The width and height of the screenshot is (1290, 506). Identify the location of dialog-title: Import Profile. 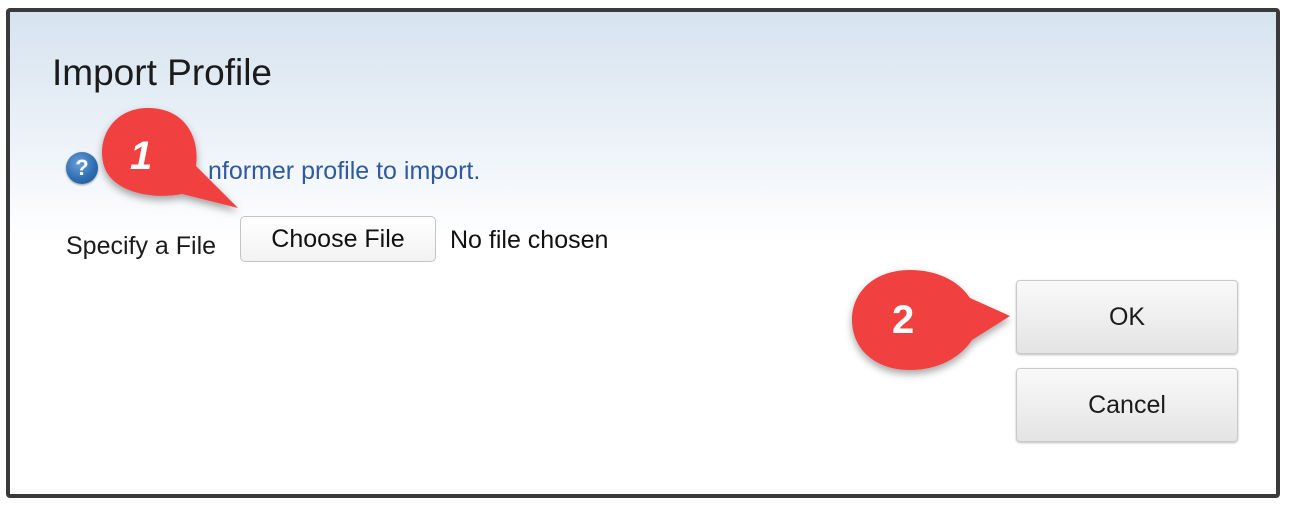
(162, 72).